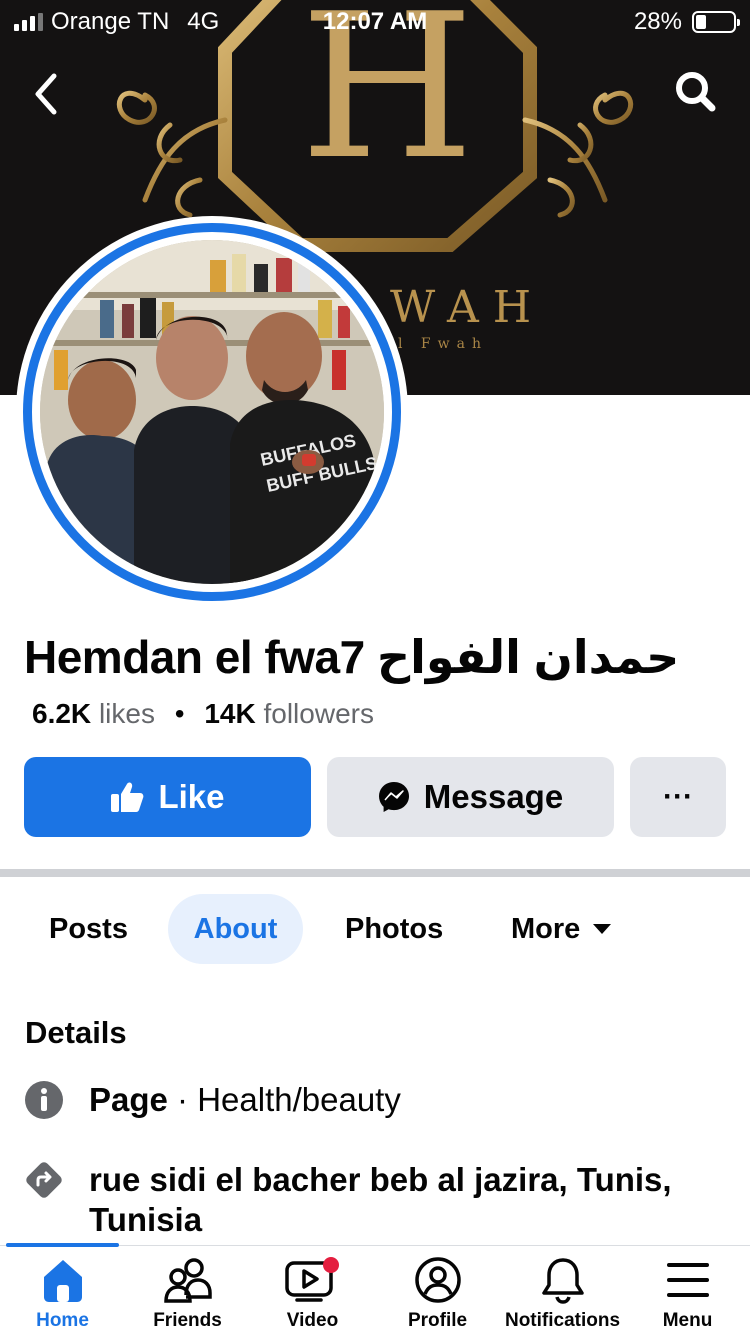  I want to click on tab-more: More, so click(561, 929).